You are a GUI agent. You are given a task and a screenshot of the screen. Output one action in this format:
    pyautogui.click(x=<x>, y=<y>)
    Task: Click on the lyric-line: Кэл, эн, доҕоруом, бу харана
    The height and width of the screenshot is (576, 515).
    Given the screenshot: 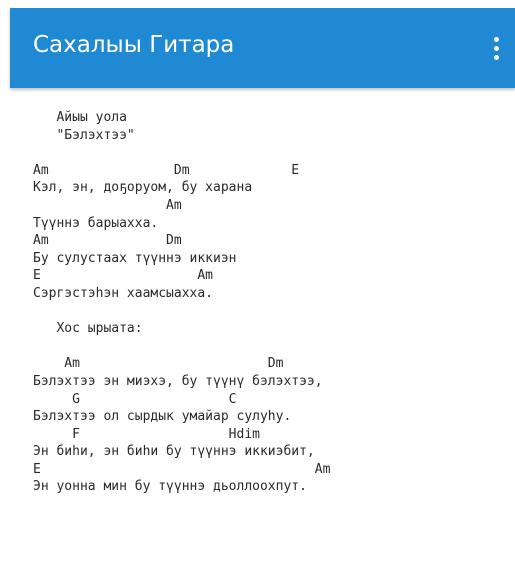 What is the action you would take?
    pyautogui.click(x=143, y=188)
    